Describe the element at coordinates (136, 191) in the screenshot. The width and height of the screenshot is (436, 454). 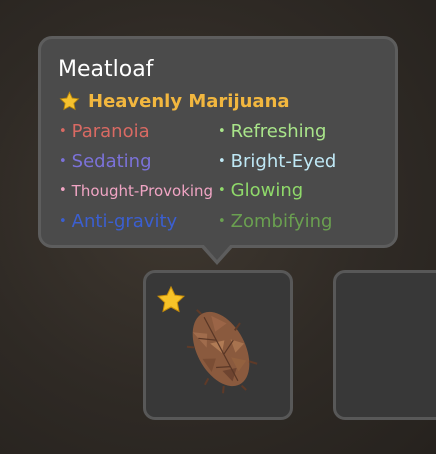
I see `effect-thought-provoking: • Thought-Provoking` at that location.